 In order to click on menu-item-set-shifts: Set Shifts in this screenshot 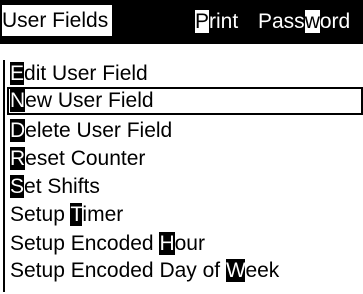, I will do `click(185, 187)`.